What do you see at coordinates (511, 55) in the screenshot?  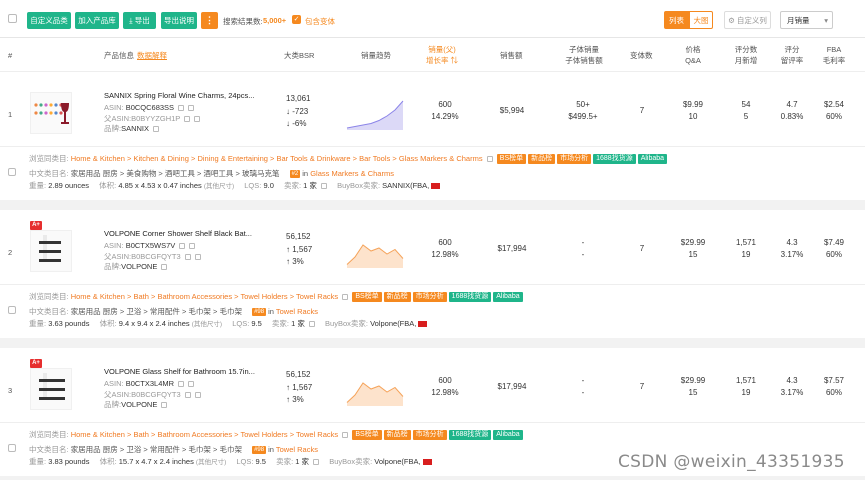 I see `col-sales-amount: 销售额` at bounding box center [511, 55].